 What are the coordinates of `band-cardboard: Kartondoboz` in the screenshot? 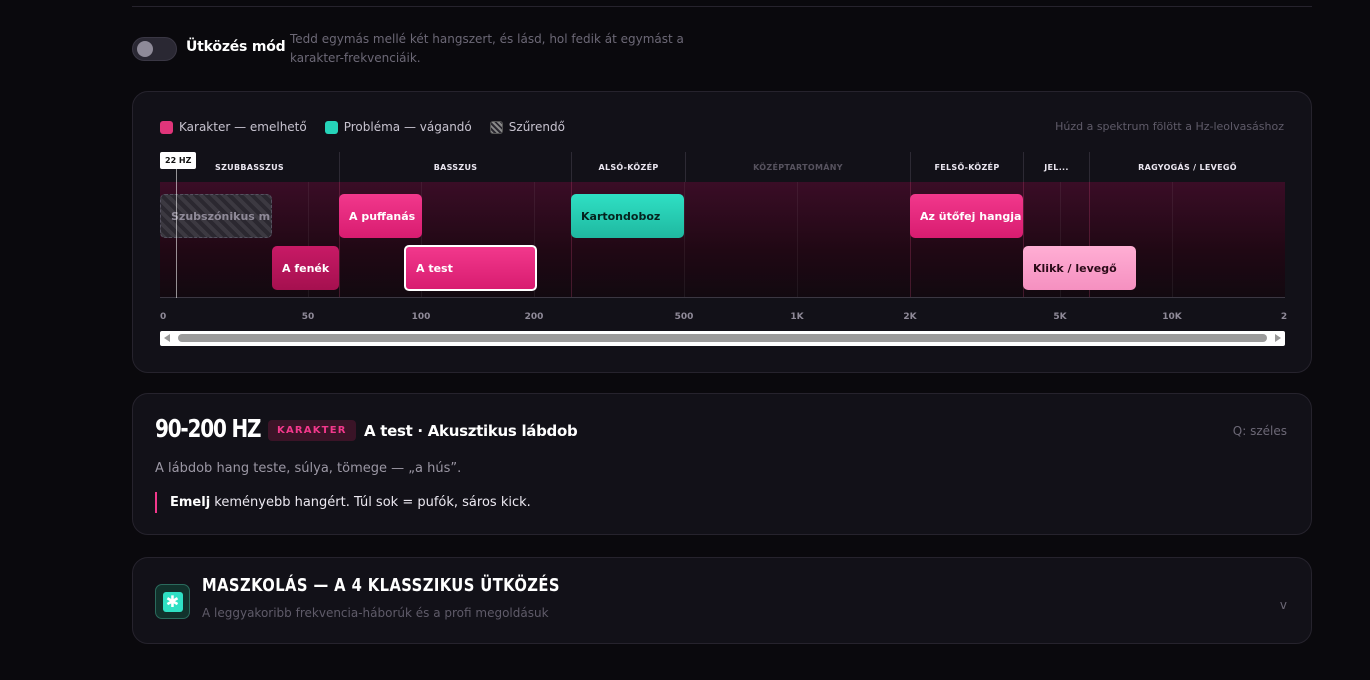 It's located at (627, 216).